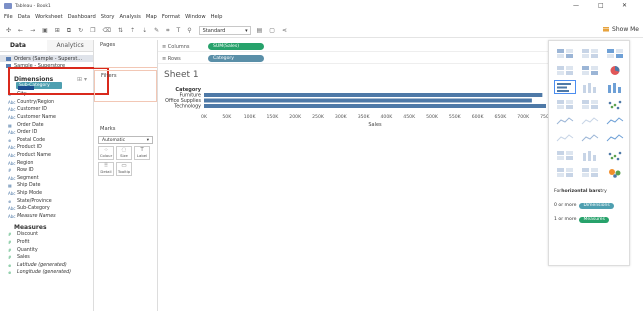 This screenshot has width=643, height=311. What do you see at coordinates (23, 45) in the screenshot?
I see `tab-data: Data` at bounding box center [23, 45].